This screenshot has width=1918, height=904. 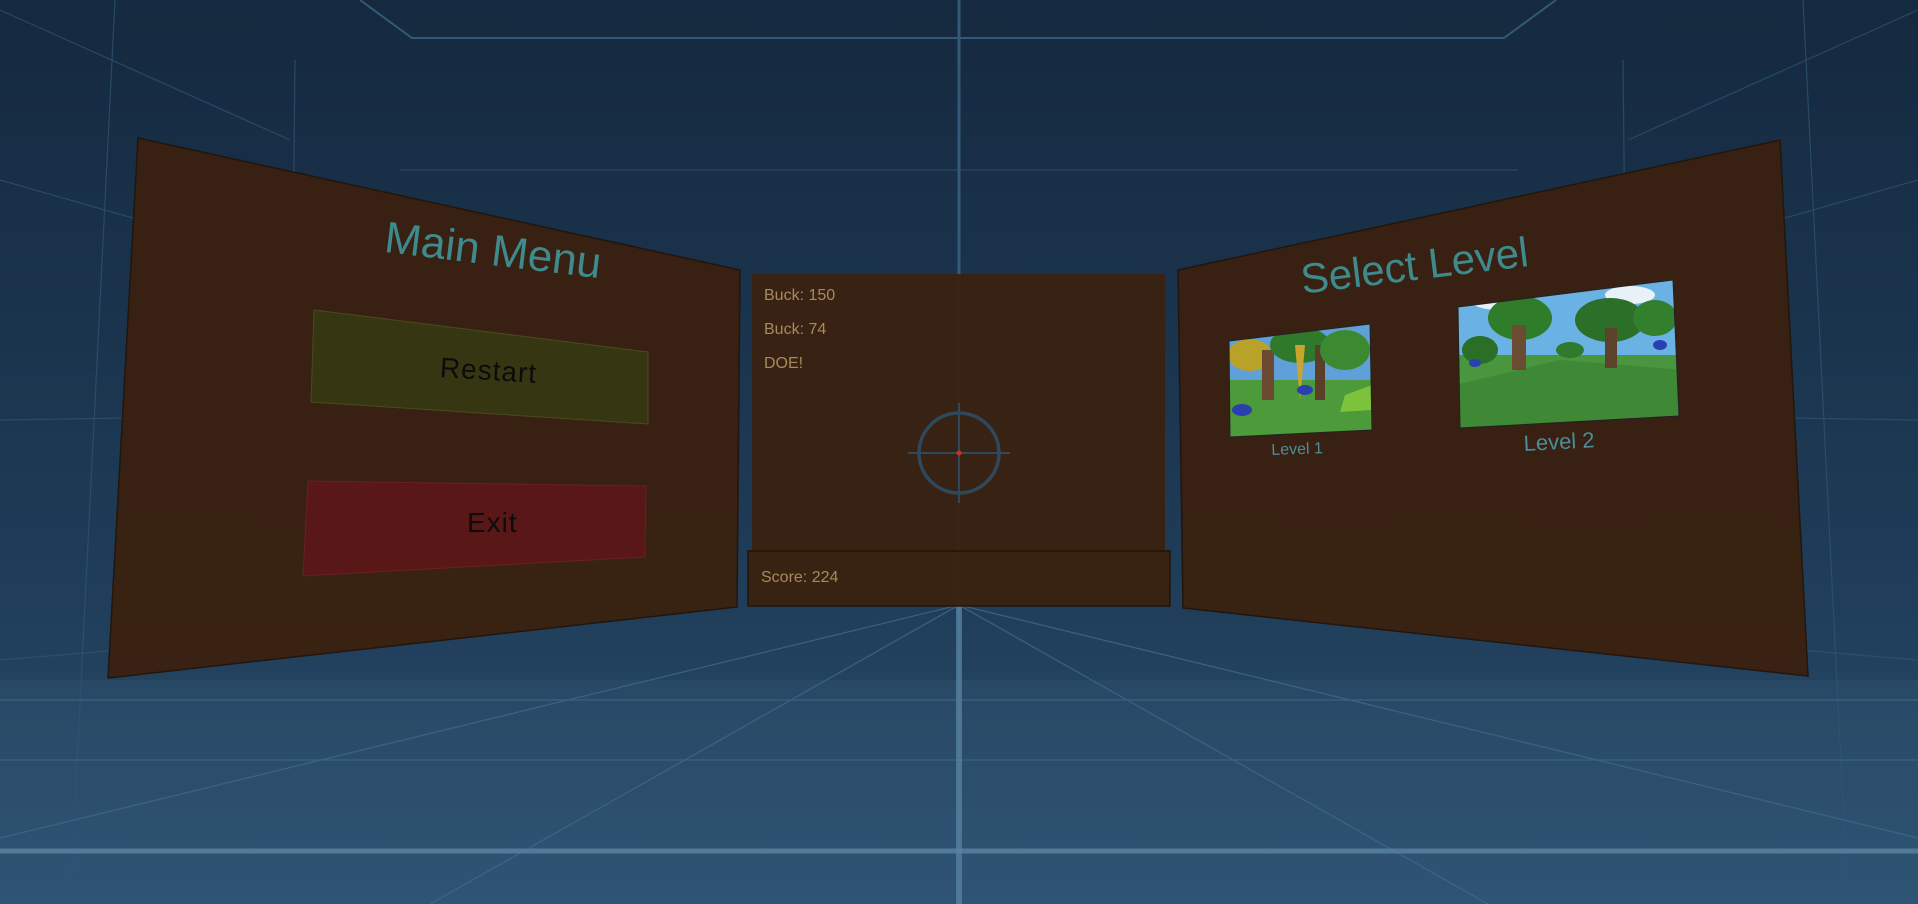 What do you see at coordinates (1297, 450) in the screenshot?
I see `level-1-label: Level 1` at bounding box center [1297, 450].